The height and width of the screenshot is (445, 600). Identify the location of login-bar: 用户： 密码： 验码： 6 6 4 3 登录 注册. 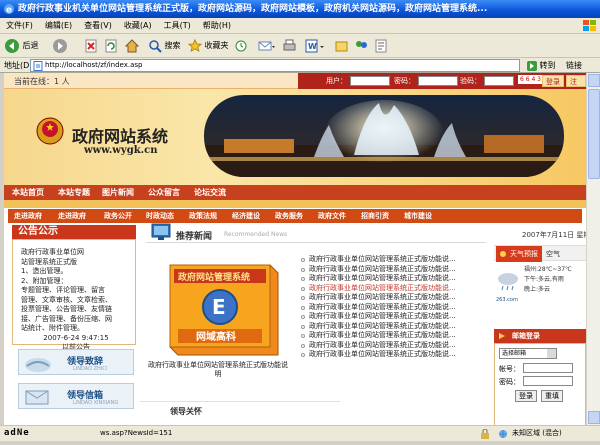
(442, 85).